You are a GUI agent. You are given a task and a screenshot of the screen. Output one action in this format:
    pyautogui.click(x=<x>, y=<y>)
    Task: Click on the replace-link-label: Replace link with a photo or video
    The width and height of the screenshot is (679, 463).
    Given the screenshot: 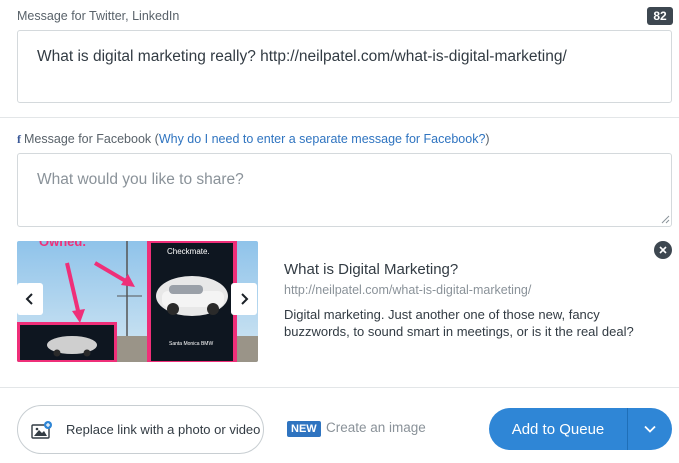 What is the action you would take?
    pyautogui.click(x=163, y=429)
    